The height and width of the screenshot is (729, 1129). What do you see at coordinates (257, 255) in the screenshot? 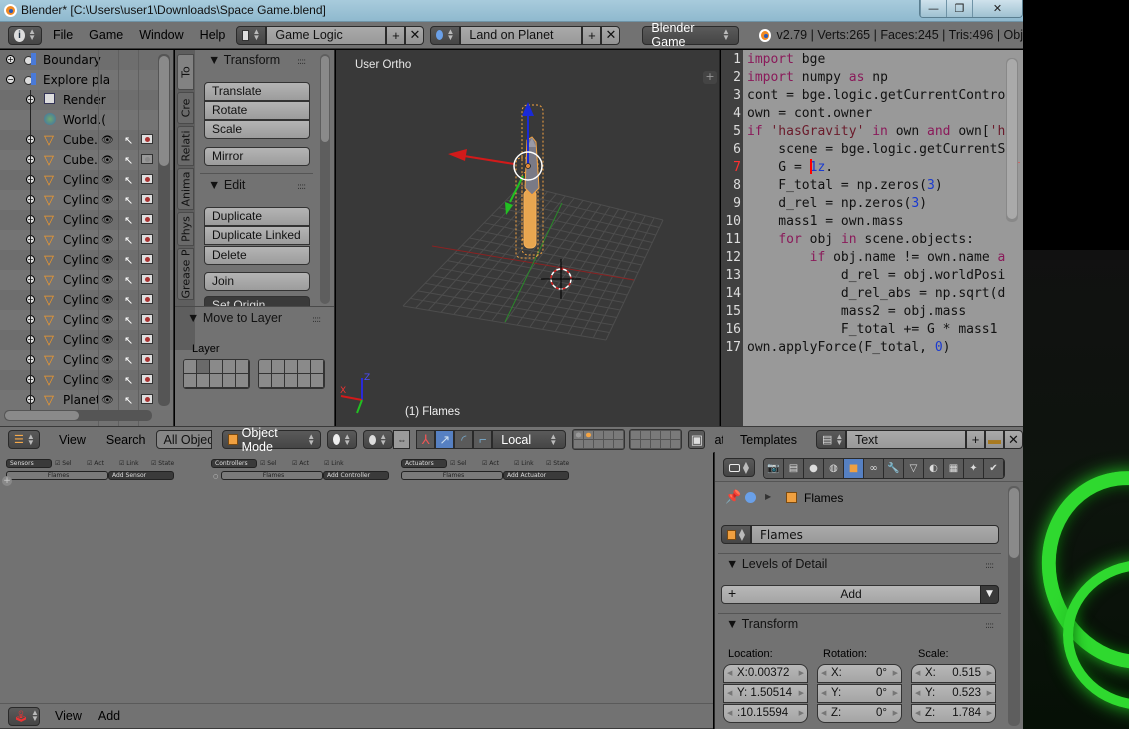
I see `delete-button: Delete` at bounding box center [257, 255].